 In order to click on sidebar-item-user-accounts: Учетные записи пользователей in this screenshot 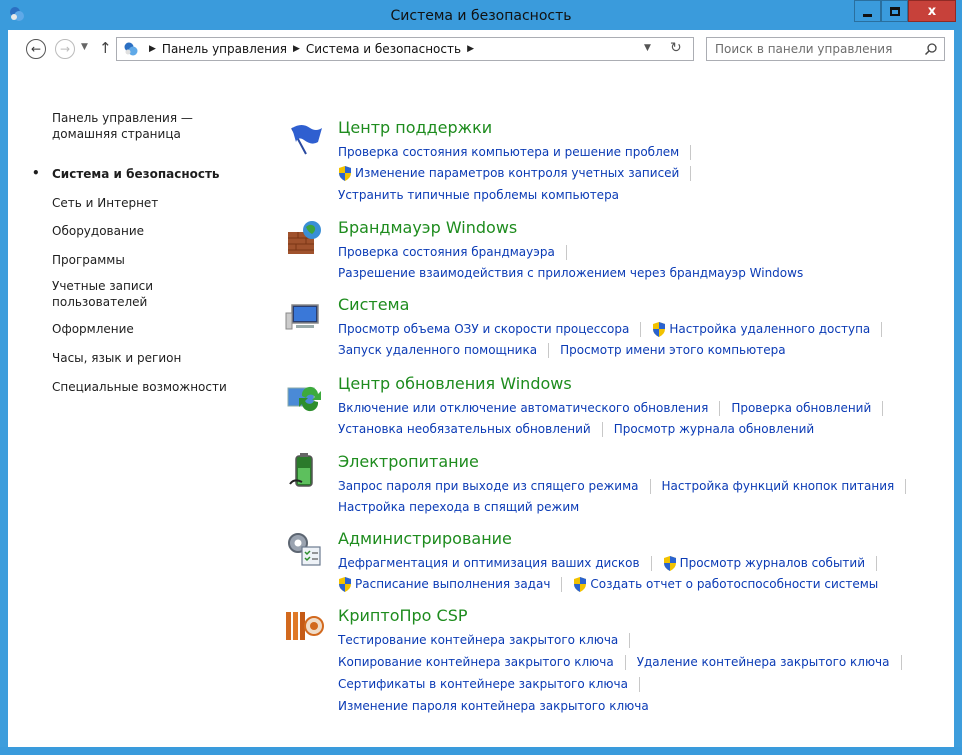, I will do `click(102, 294)`.